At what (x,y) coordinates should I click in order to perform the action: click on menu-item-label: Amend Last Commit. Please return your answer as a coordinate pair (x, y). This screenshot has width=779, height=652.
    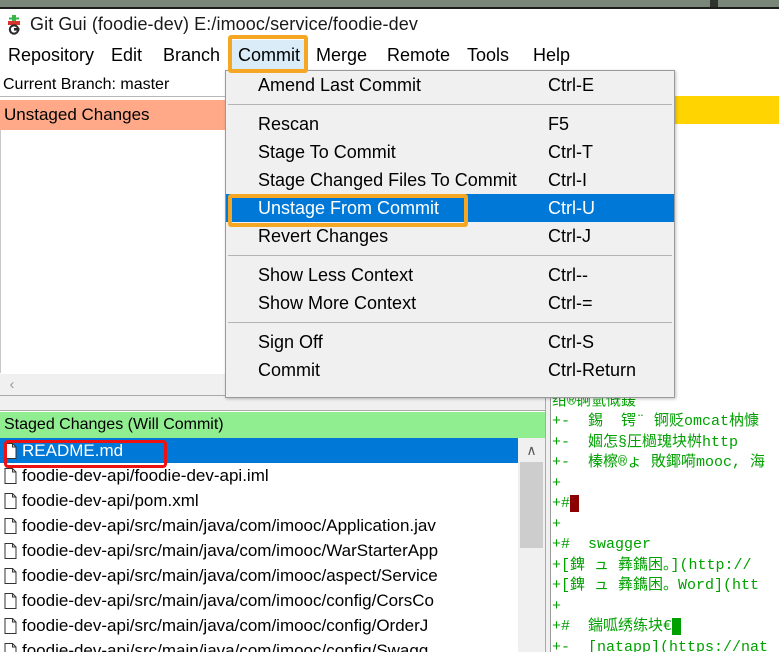
    Looking at the image, I should click on (340, 85).